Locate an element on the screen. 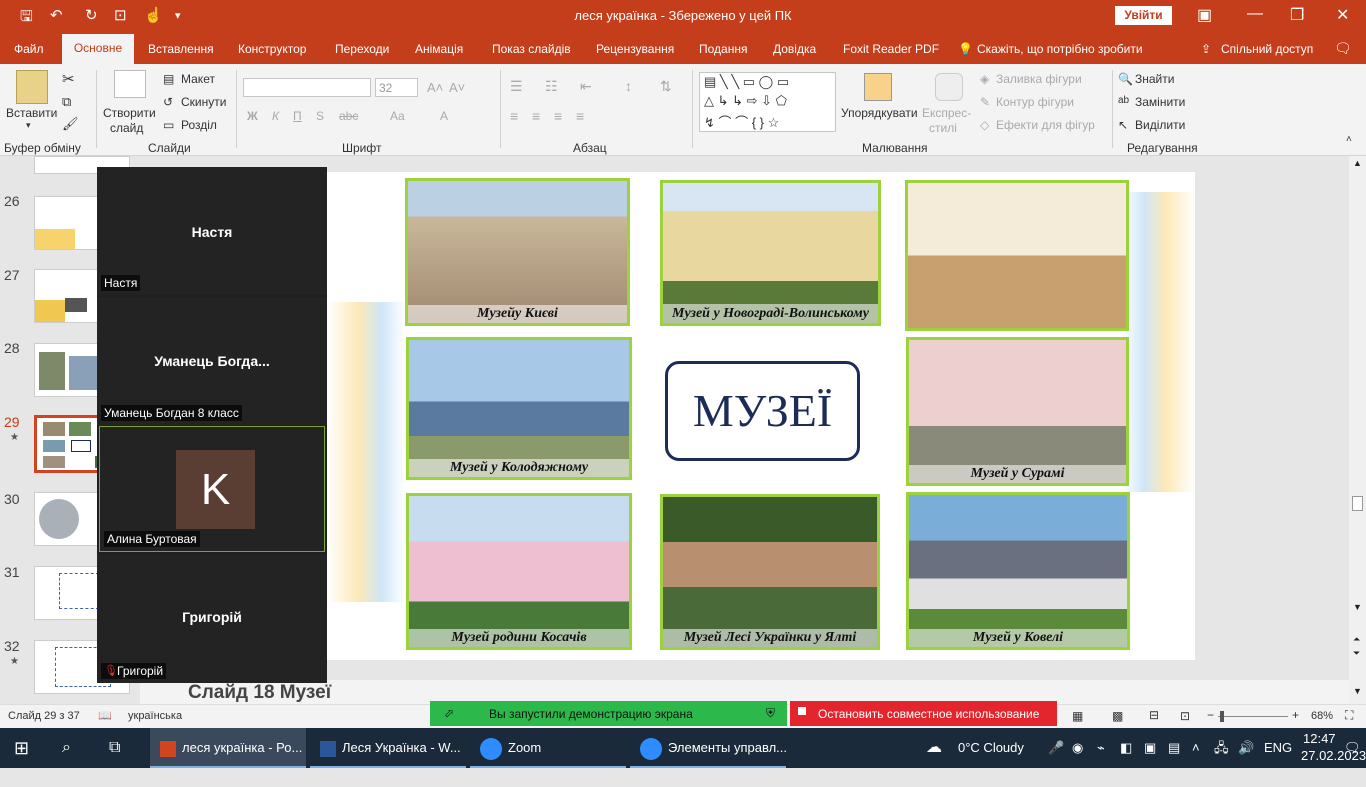  zoom-slider is located at coordinates (1253, 716).